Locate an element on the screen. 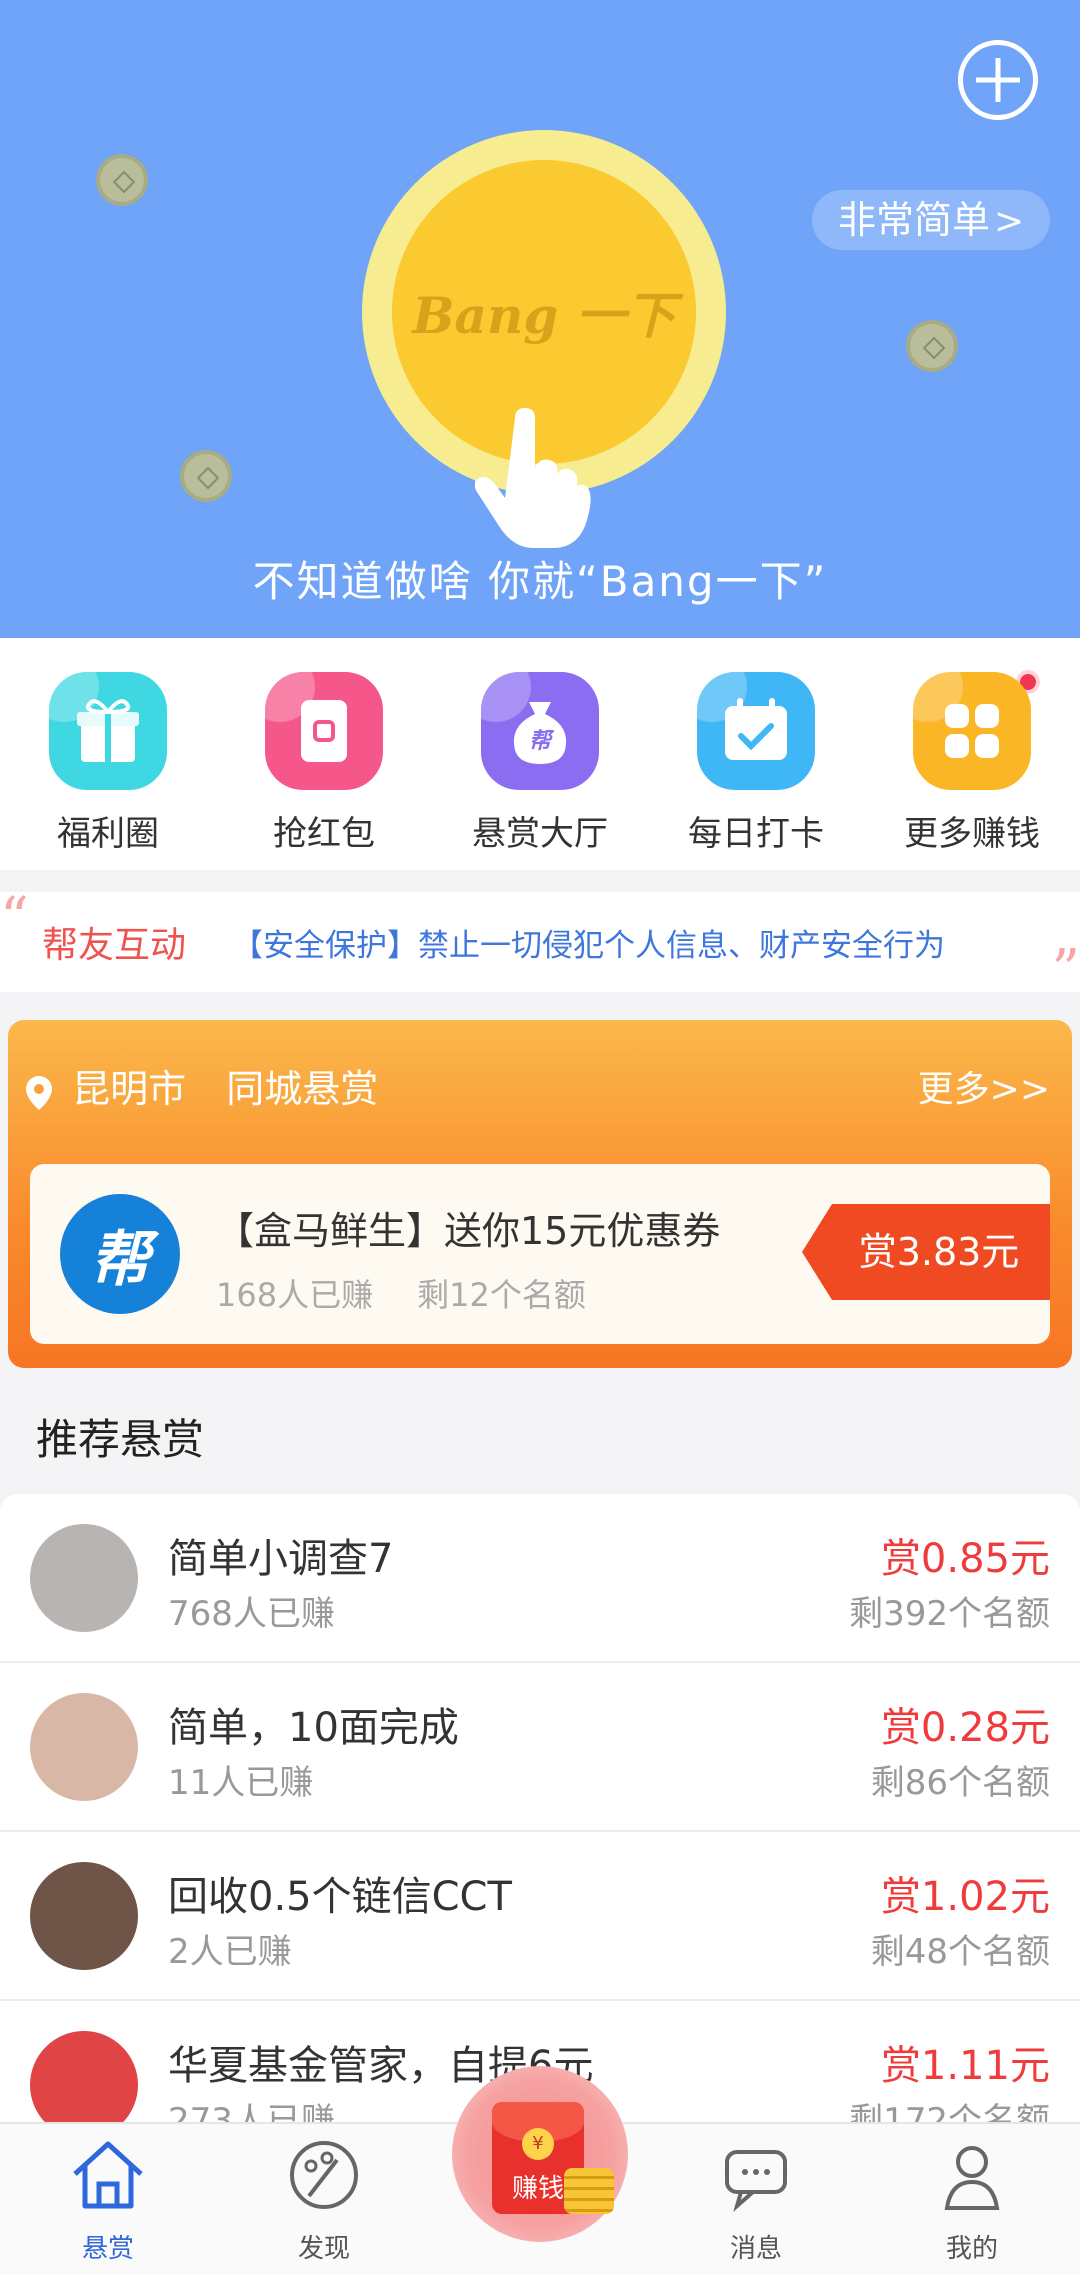  list-item-earned: 2人已赚 is located at coordinates (230, 1952).